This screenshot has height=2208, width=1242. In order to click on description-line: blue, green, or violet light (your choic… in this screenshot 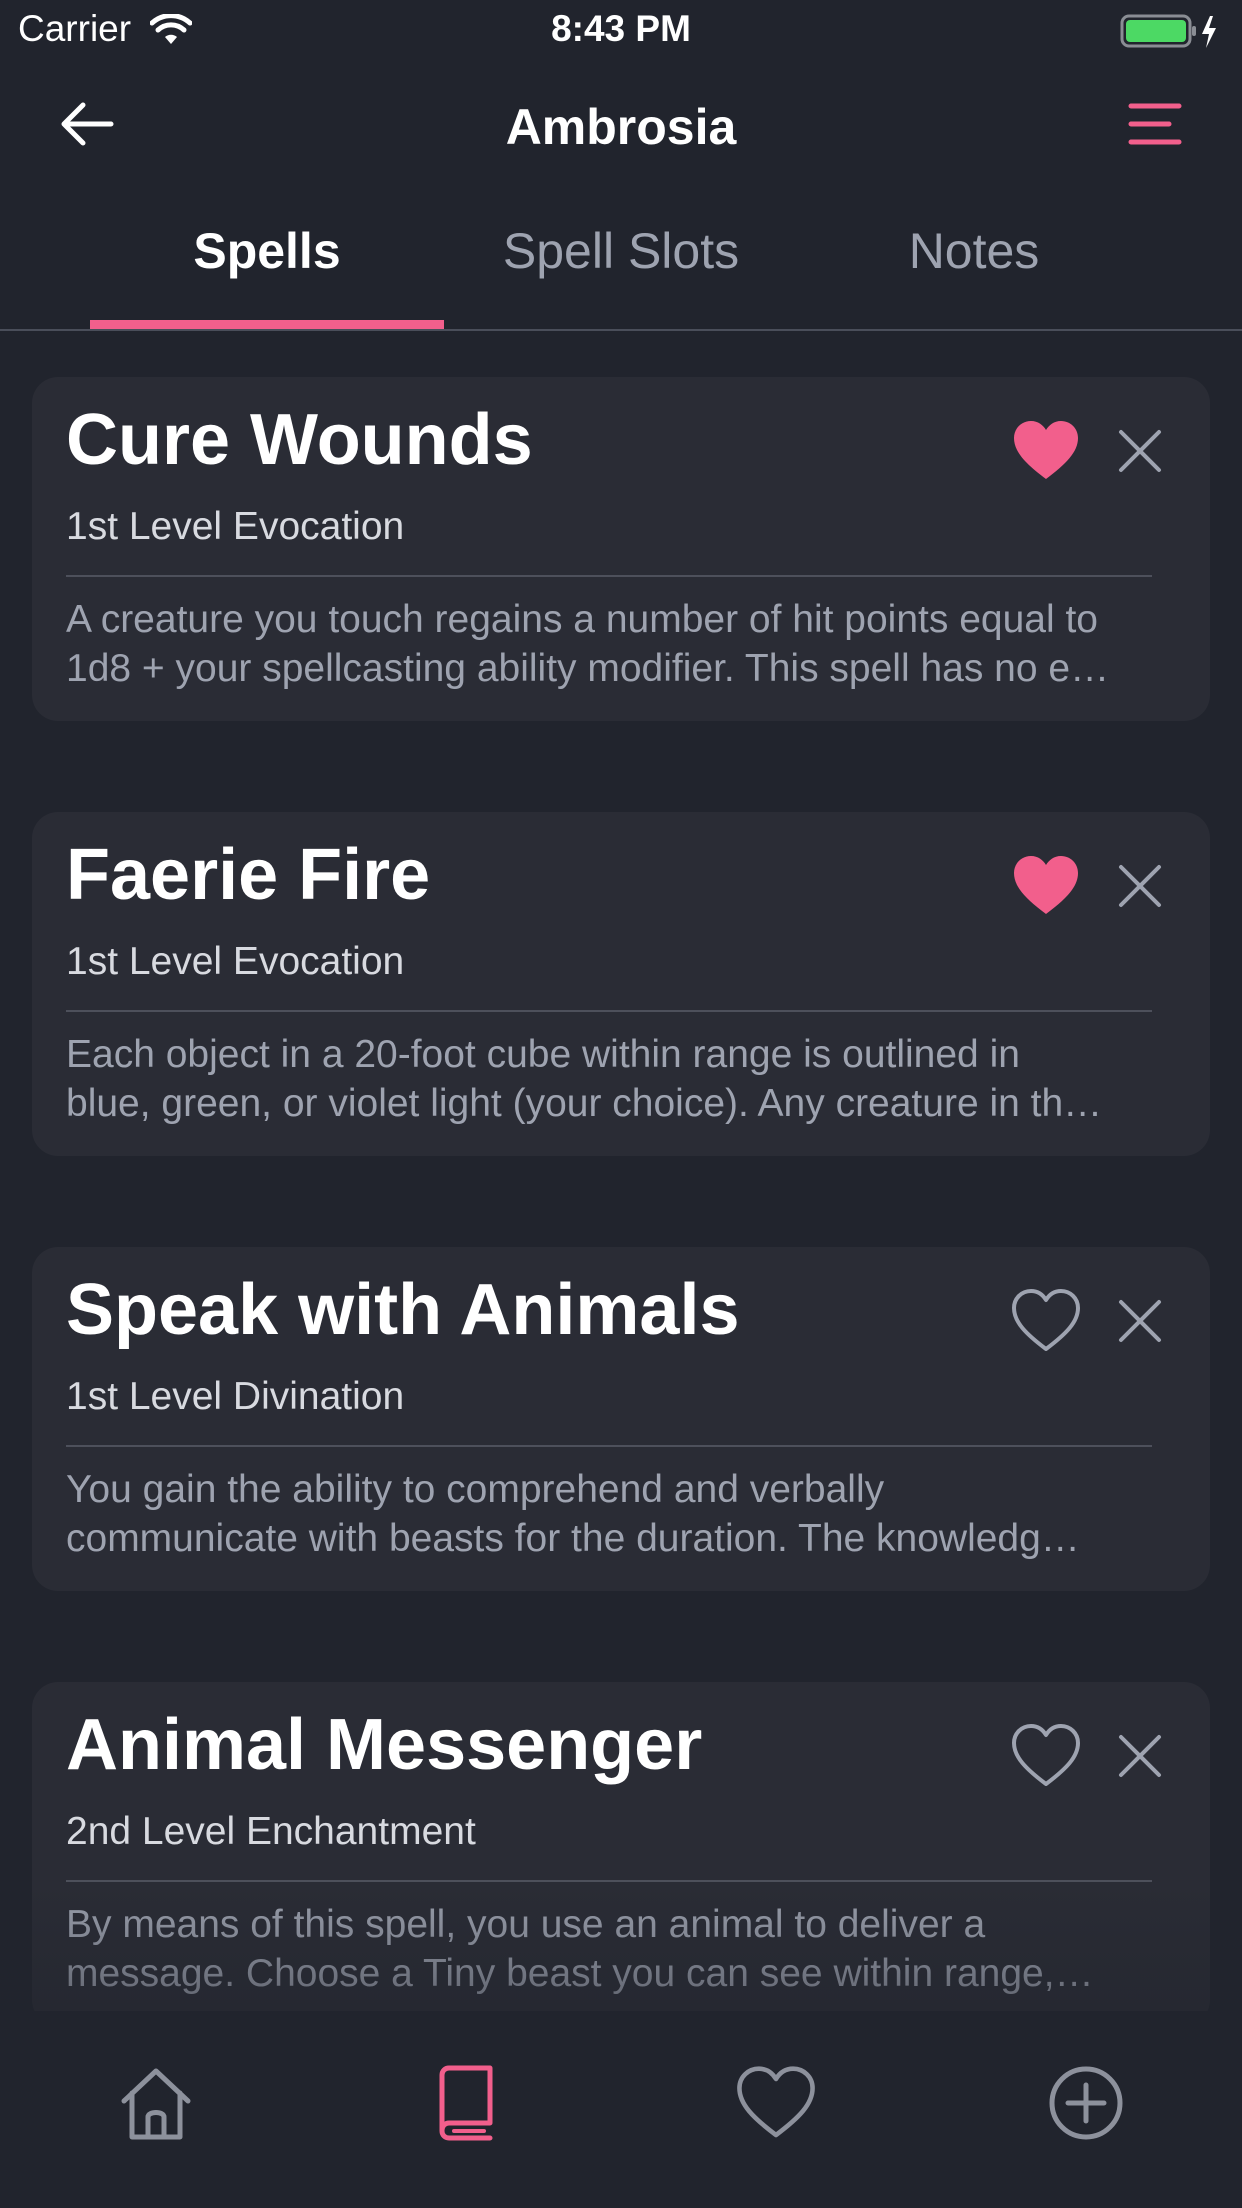, I will do `click(584, 1103)`.